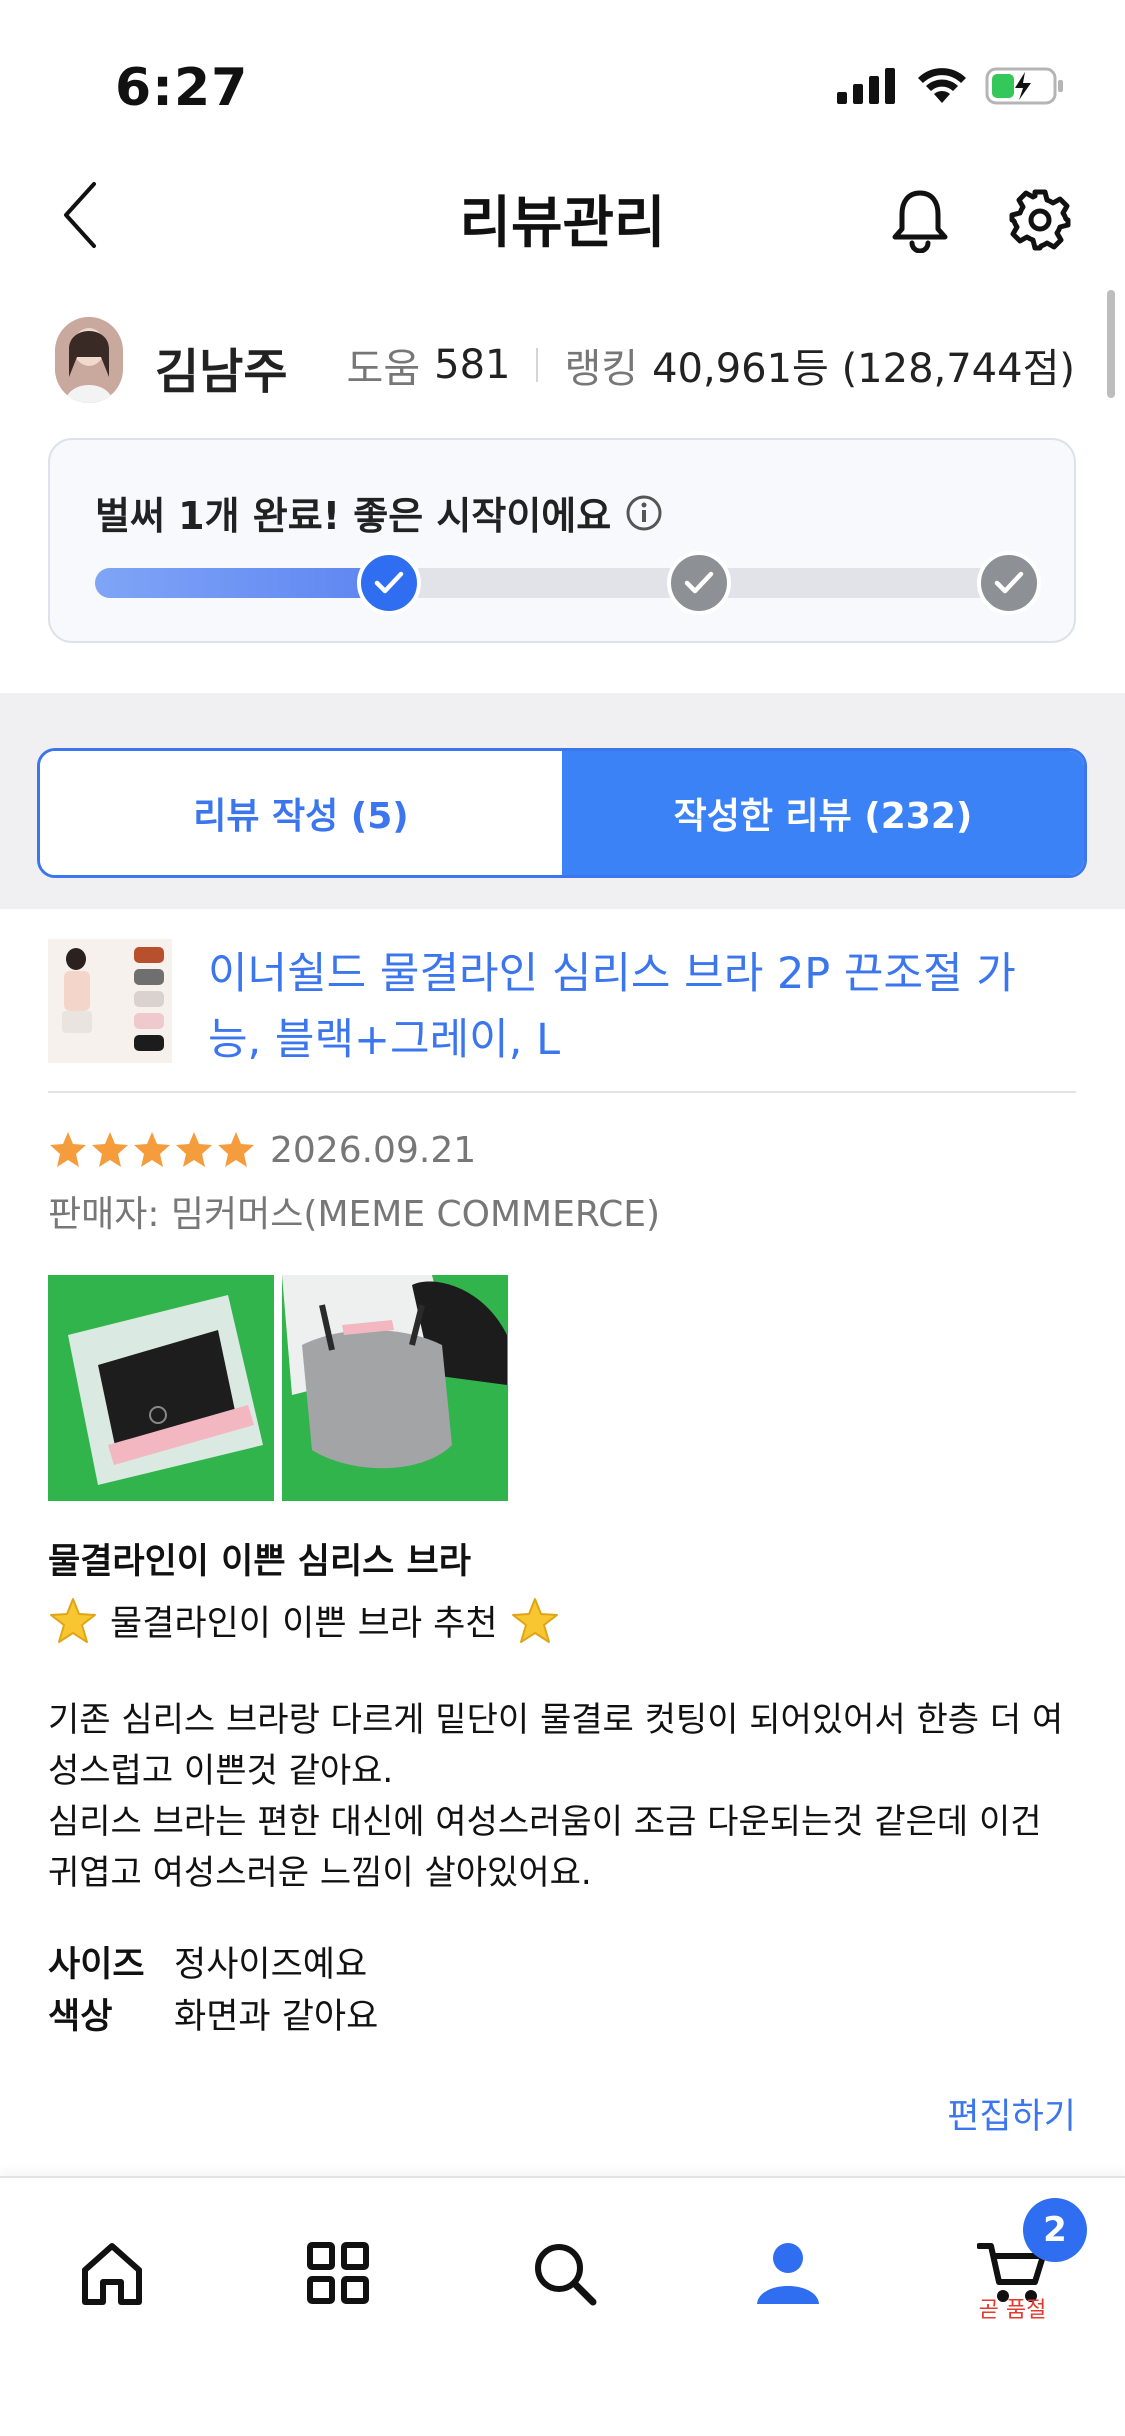 This screenshot has width=1125, height=2436. I want to click on size-value: 정사이즈예요, so click(271, 1965).